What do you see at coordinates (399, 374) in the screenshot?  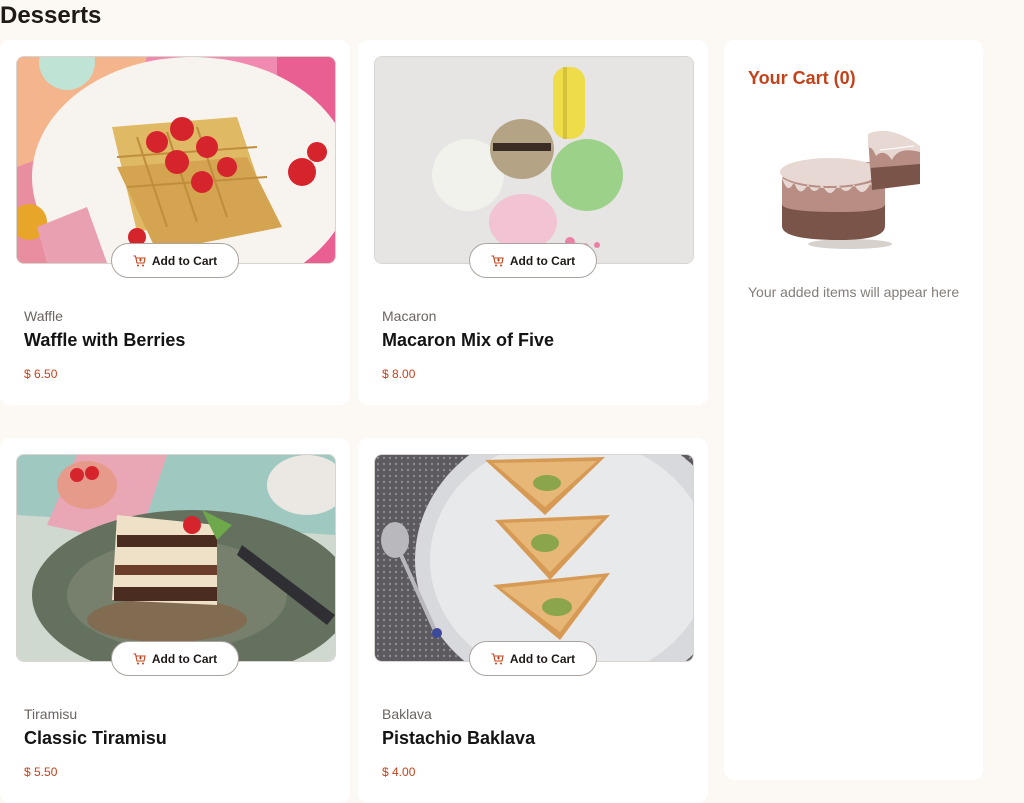 I see `product-price: $ 8.00` at bounding box center [399, 374].